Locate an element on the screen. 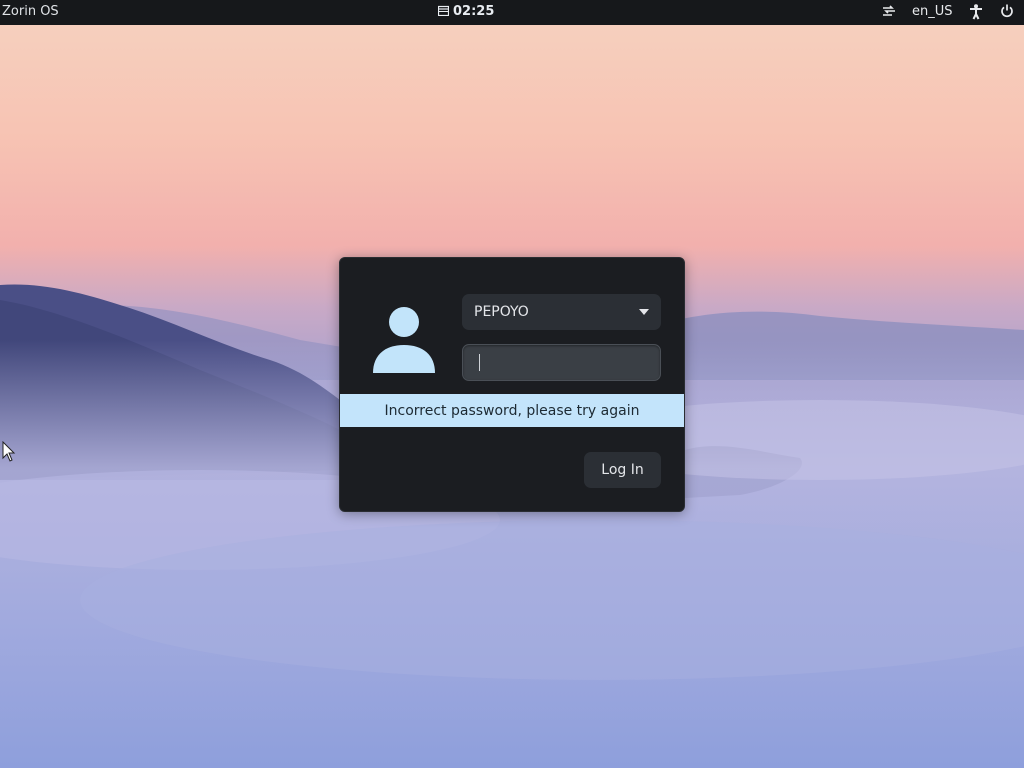  clock-button: 02:25 is located at coordinates (466, 11).